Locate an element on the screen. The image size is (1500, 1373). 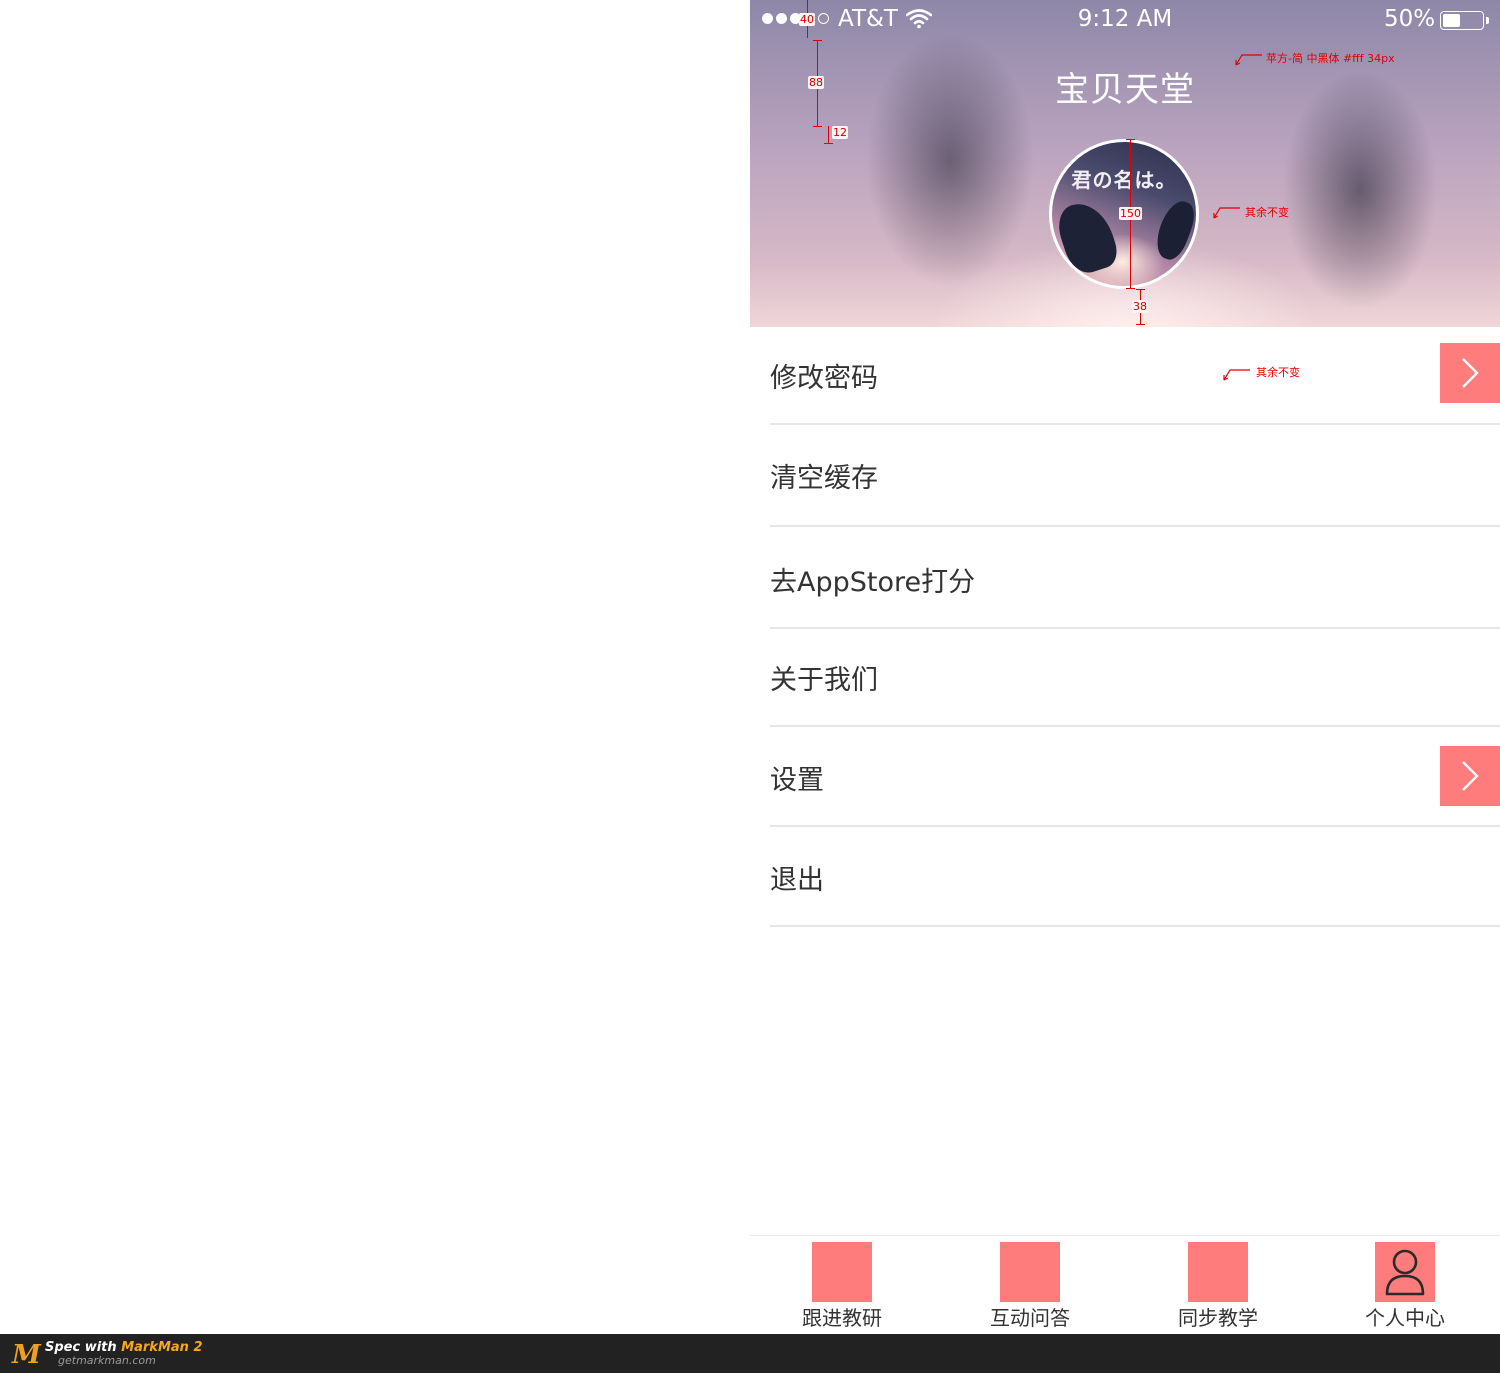
app-title: 宝贝天堂 is located at coordinates (1125, 90).